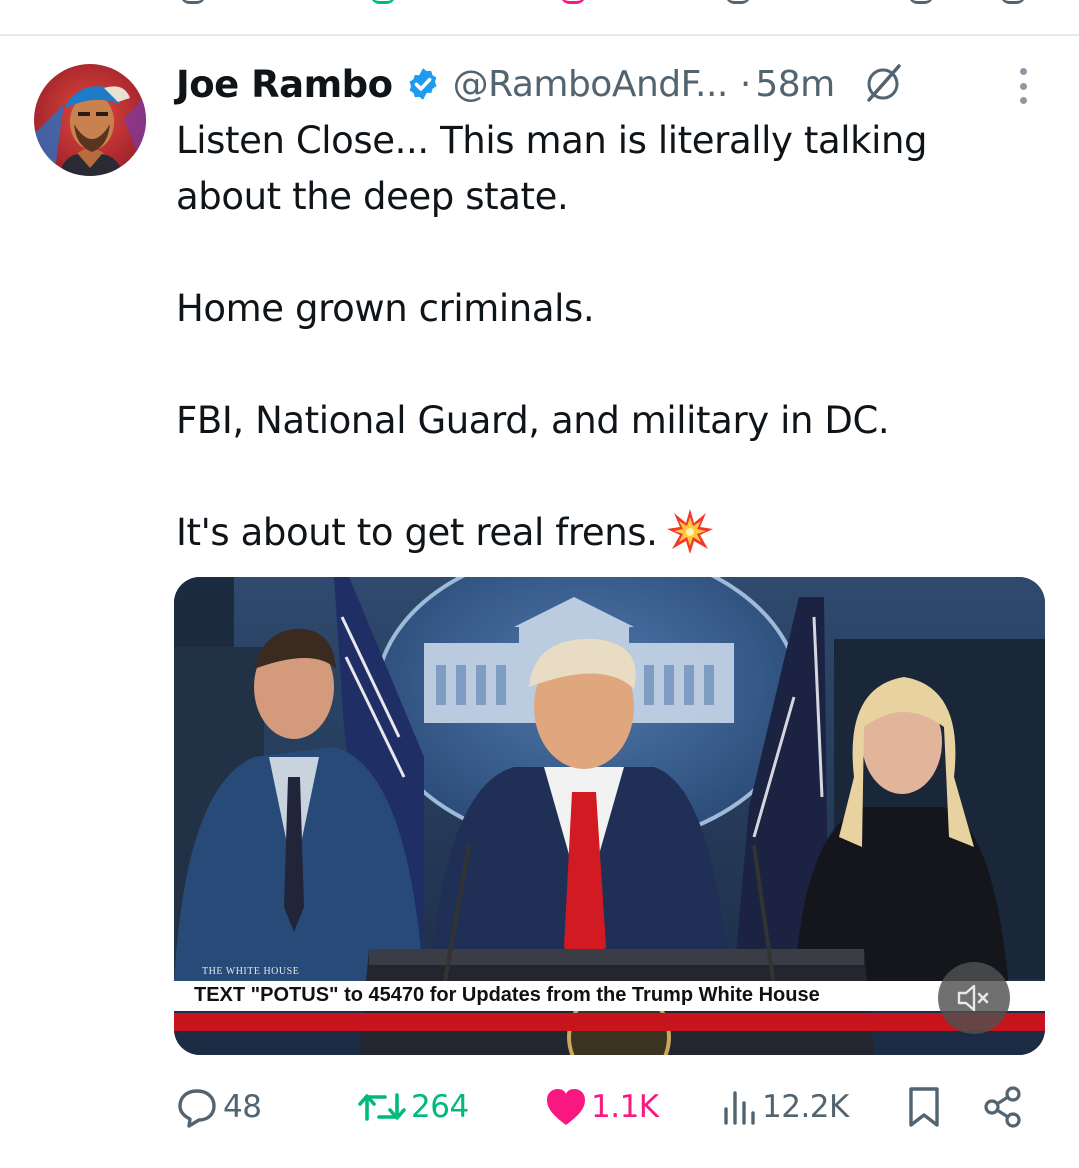 This screenshot has height=1168, width=1079. Describe the element at coordinates (385, 308) in the screenshot. I see `tweet-text-line: Home grown criminals.` at that location.